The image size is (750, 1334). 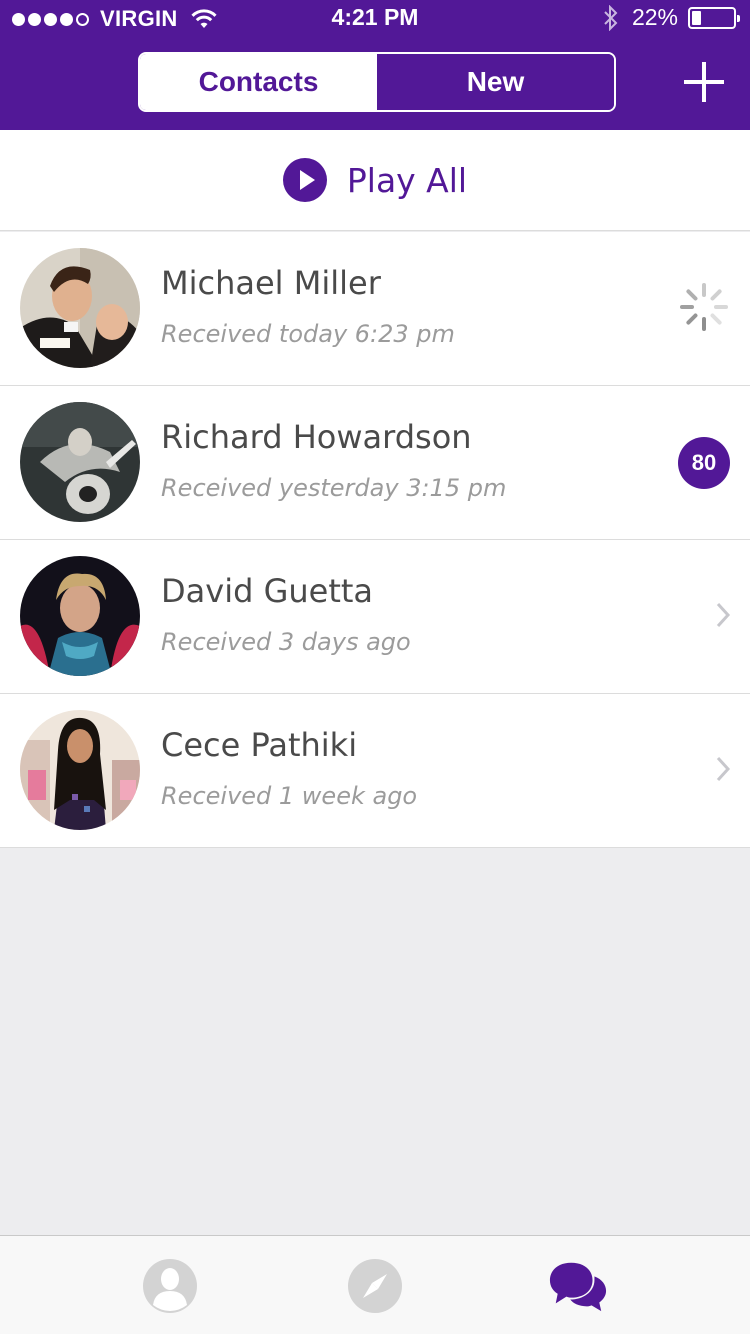 I want to click on bluetooth-icon, so click(x=611, y=17).